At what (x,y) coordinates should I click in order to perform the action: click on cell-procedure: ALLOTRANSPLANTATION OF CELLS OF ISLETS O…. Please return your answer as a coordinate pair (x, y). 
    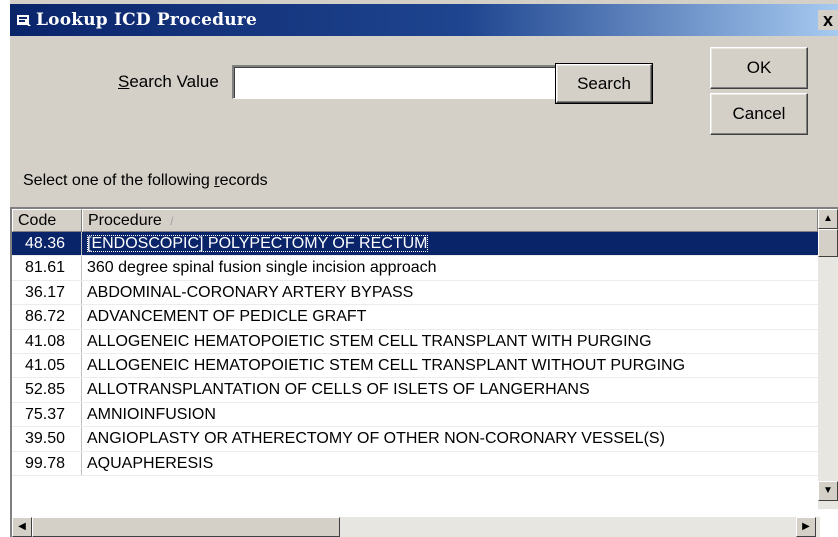
    Looking at the image, I should click on (338, 390).